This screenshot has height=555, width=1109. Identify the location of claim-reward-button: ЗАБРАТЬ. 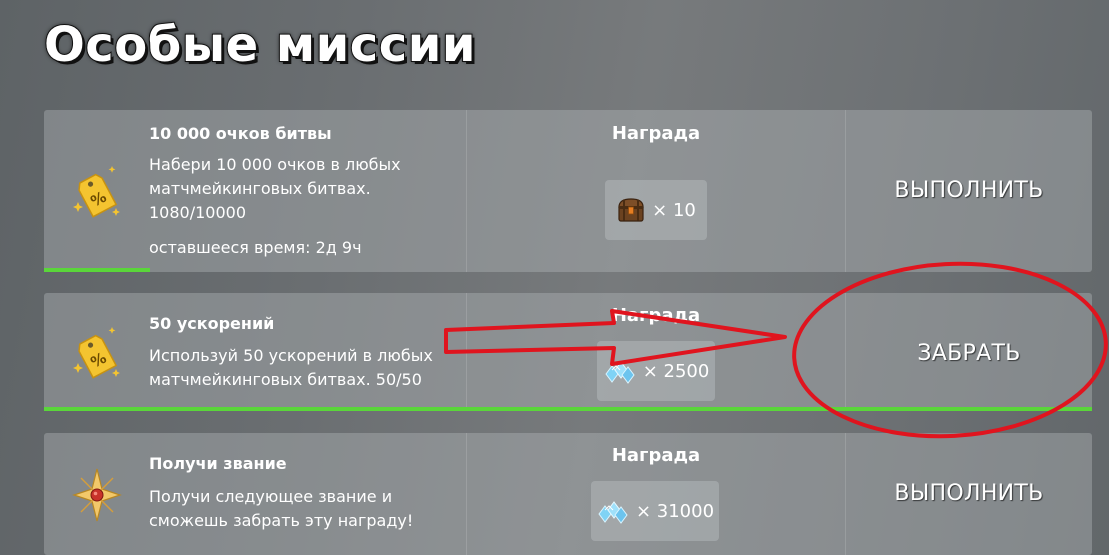
(968, 352).